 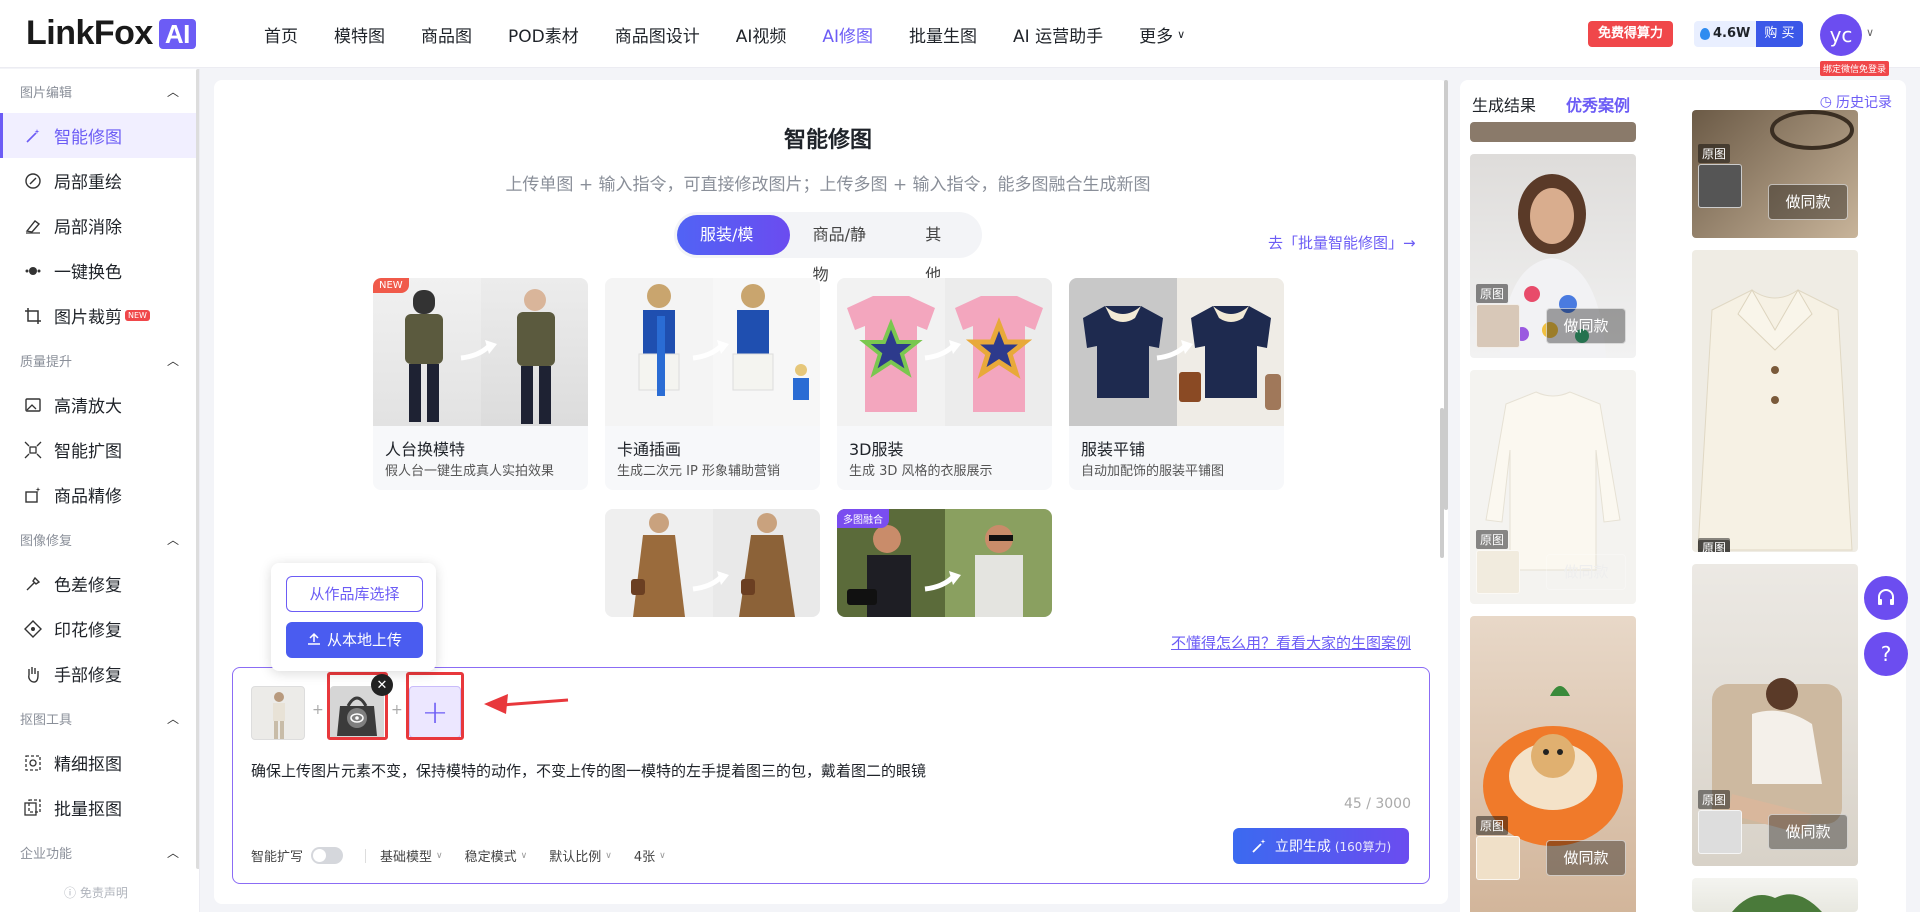 What do you see at coordinates (761, 34) in the screenshot?
I see `nav-ai-video: AI视频` at bounding box center [761, 34].